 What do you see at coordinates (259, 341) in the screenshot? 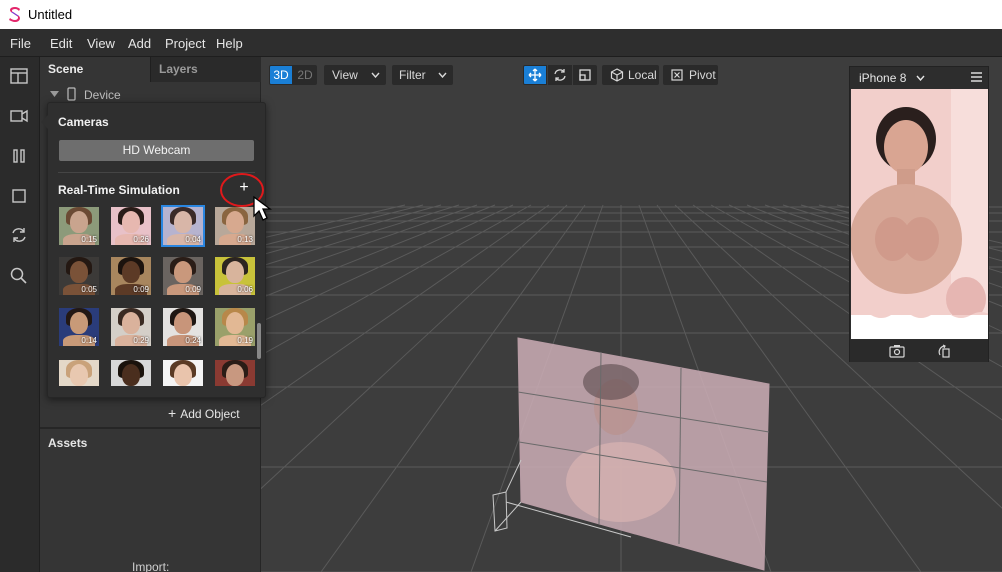
I see `thumbnails-scrollbar` at bounding box center [259, 341].